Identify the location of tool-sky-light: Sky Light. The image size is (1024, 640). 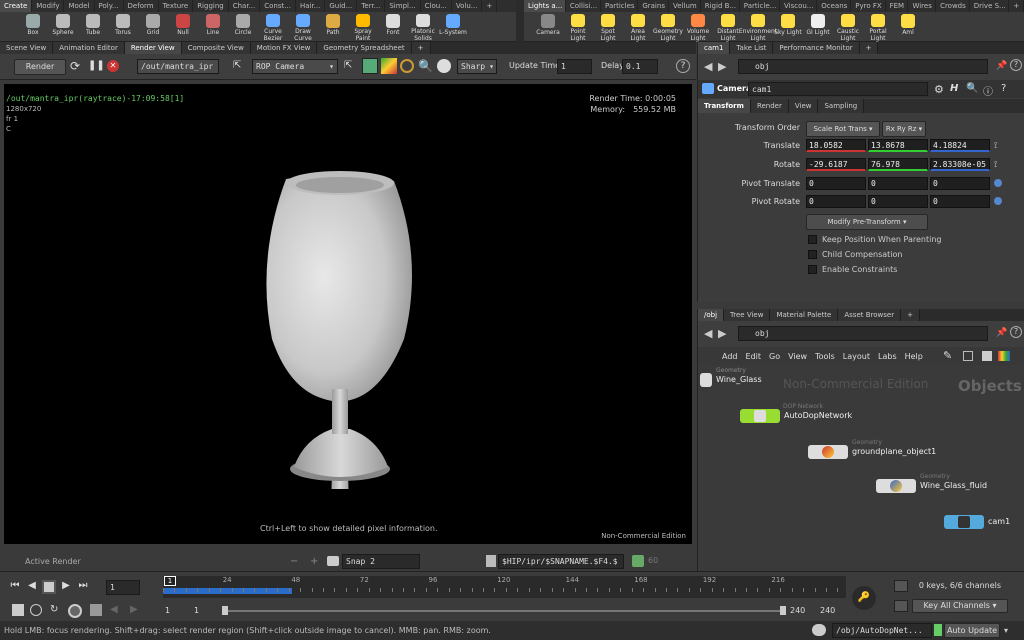
(788, 27).